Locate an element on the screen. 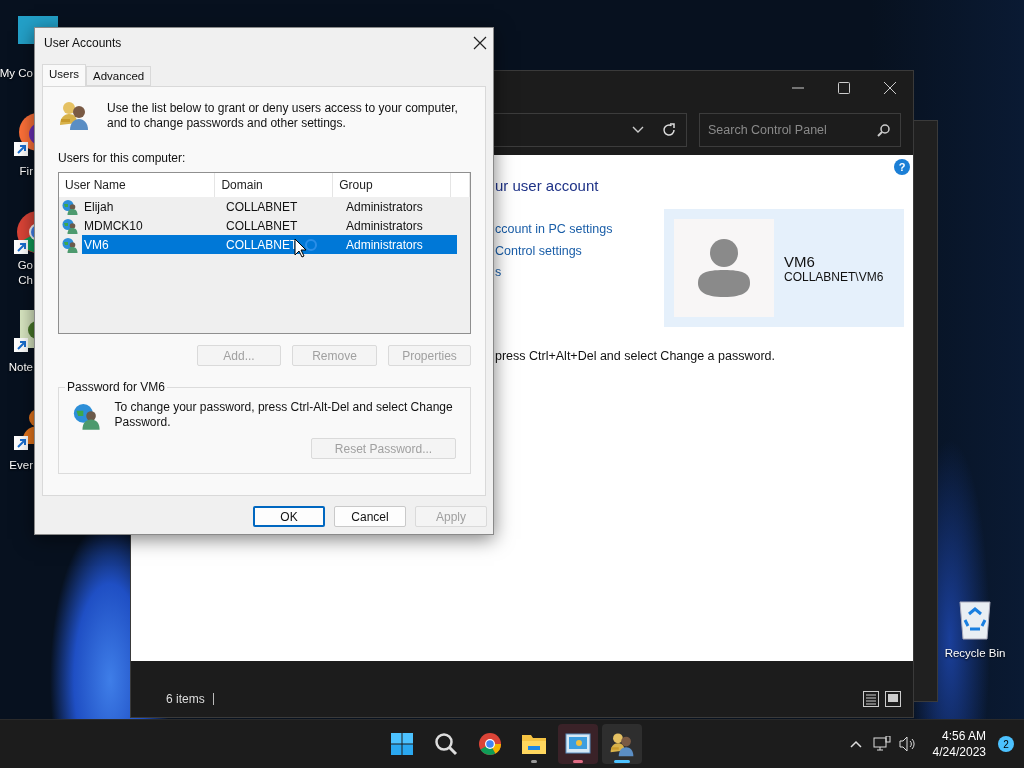  user-row: VM6 COLLABNET Administrators is located at coordinates (269, 244).